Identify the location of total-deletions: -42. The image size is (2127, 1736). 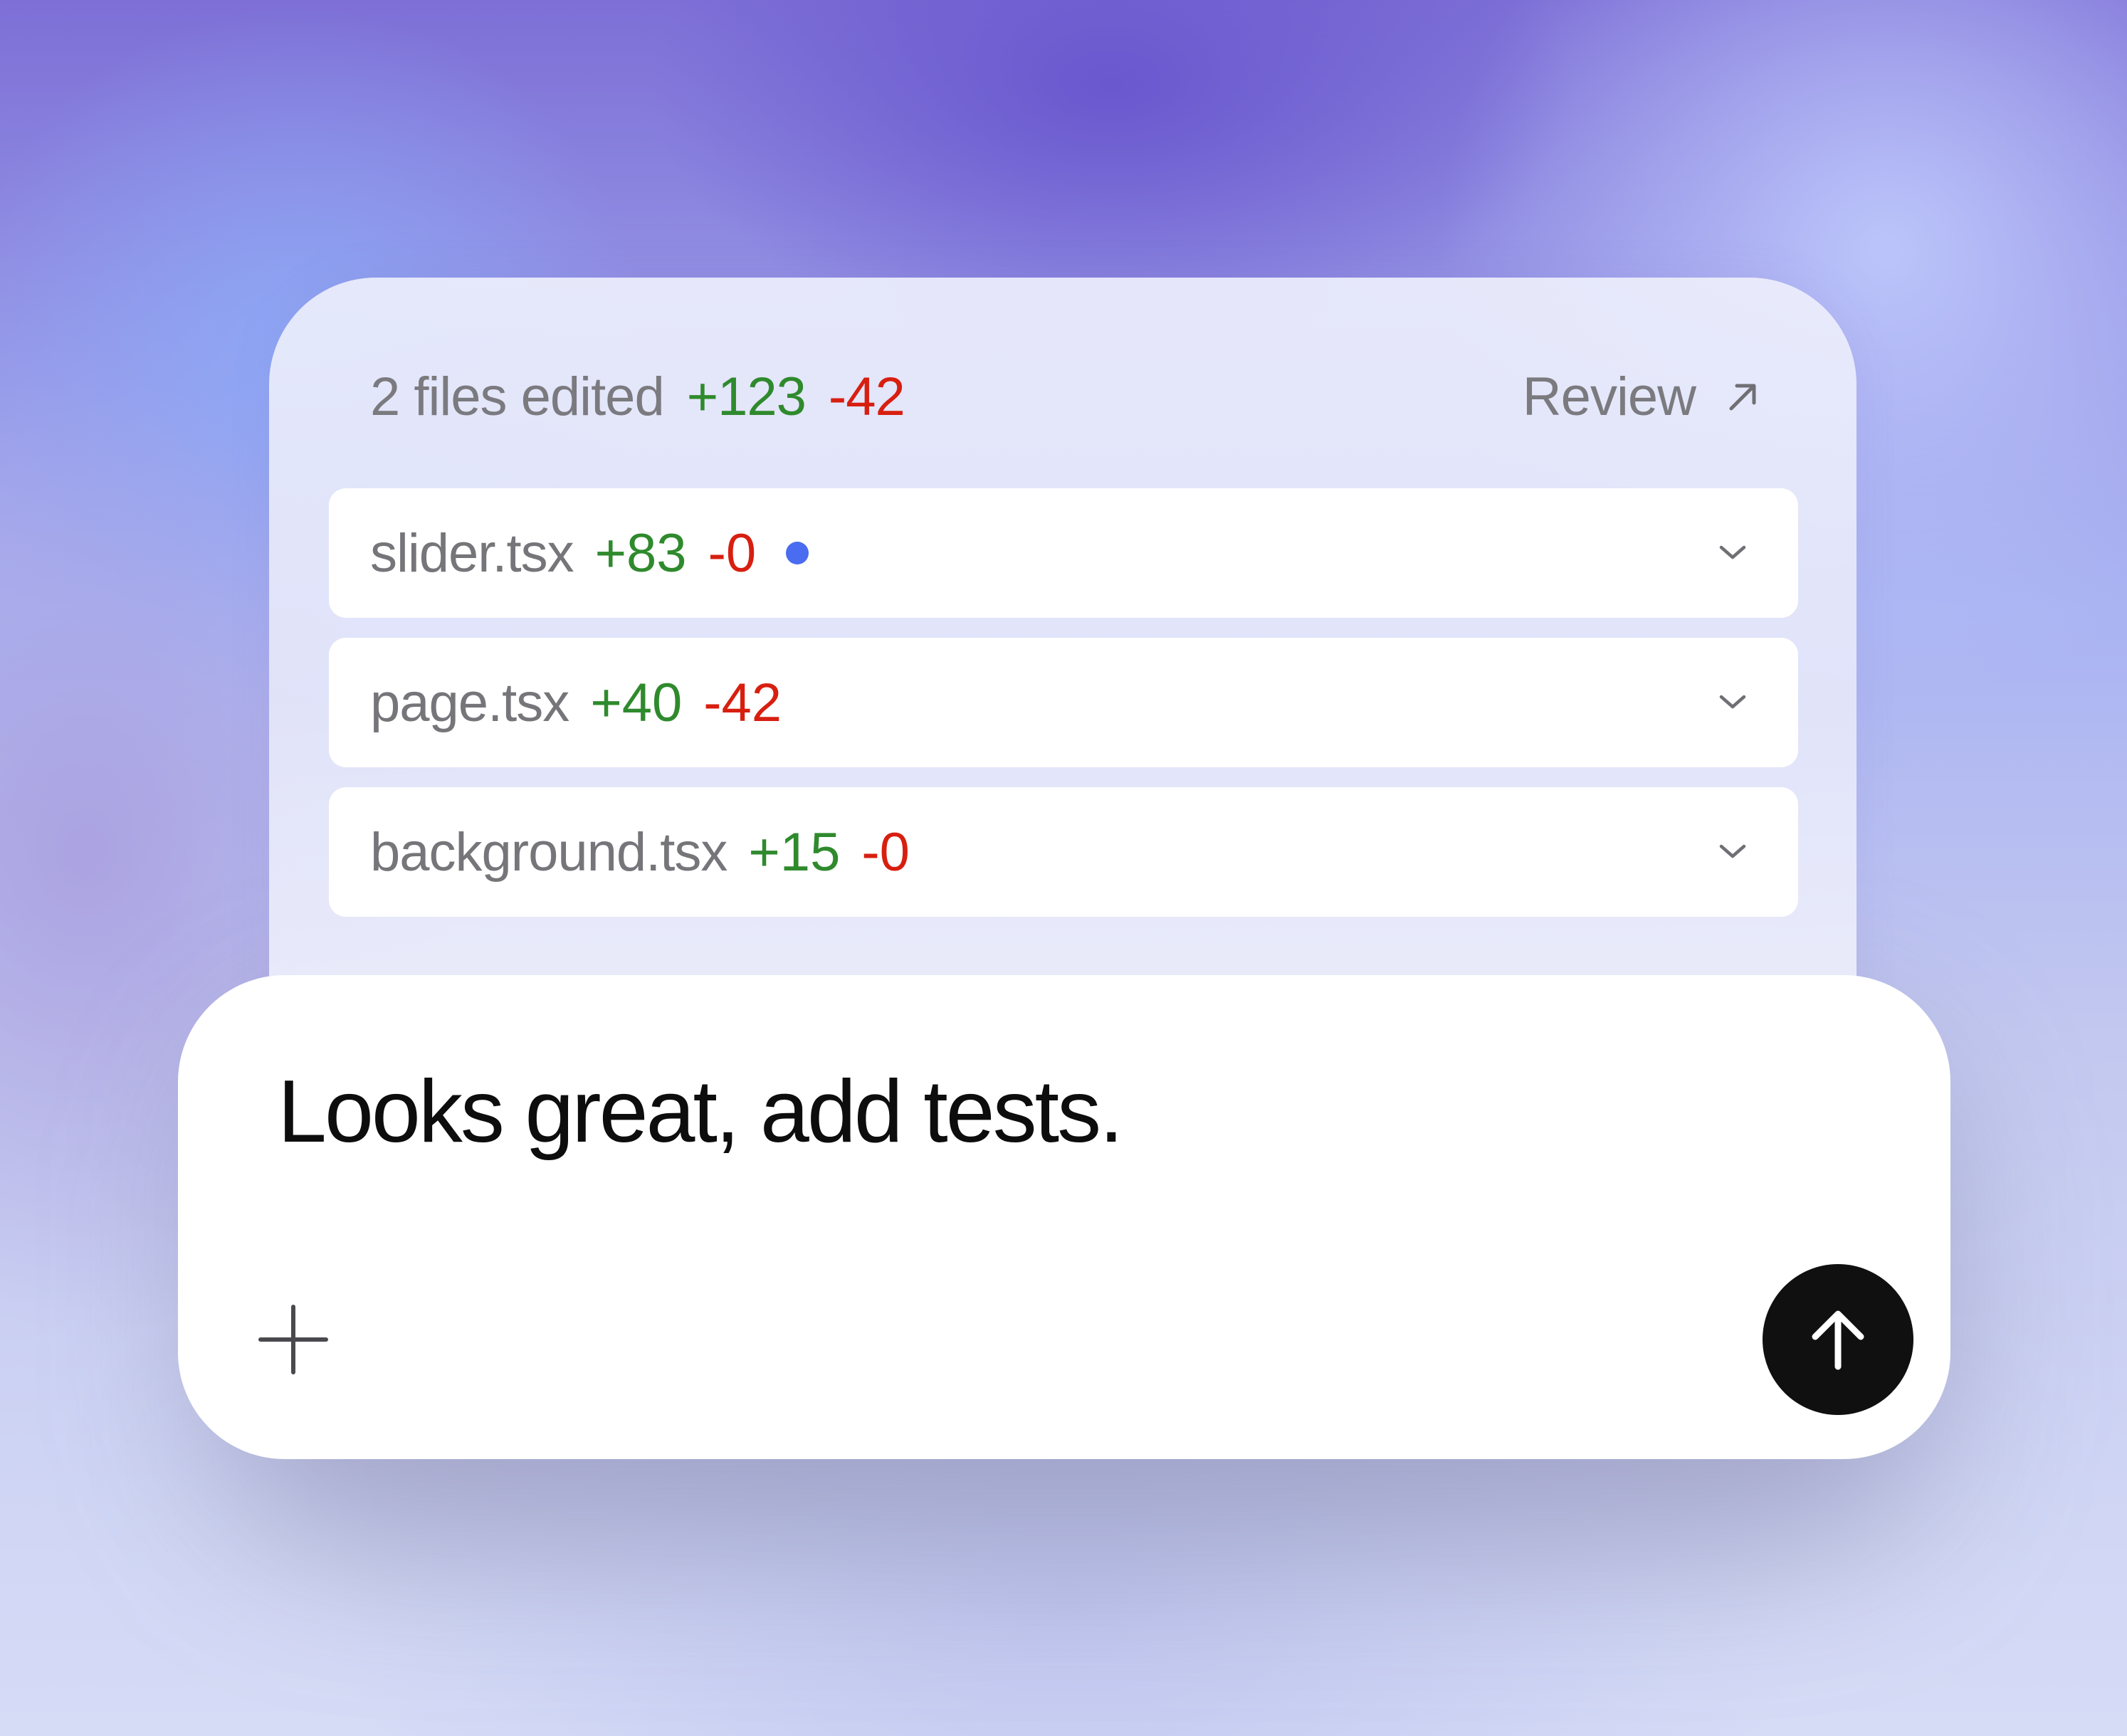
(866, 397).